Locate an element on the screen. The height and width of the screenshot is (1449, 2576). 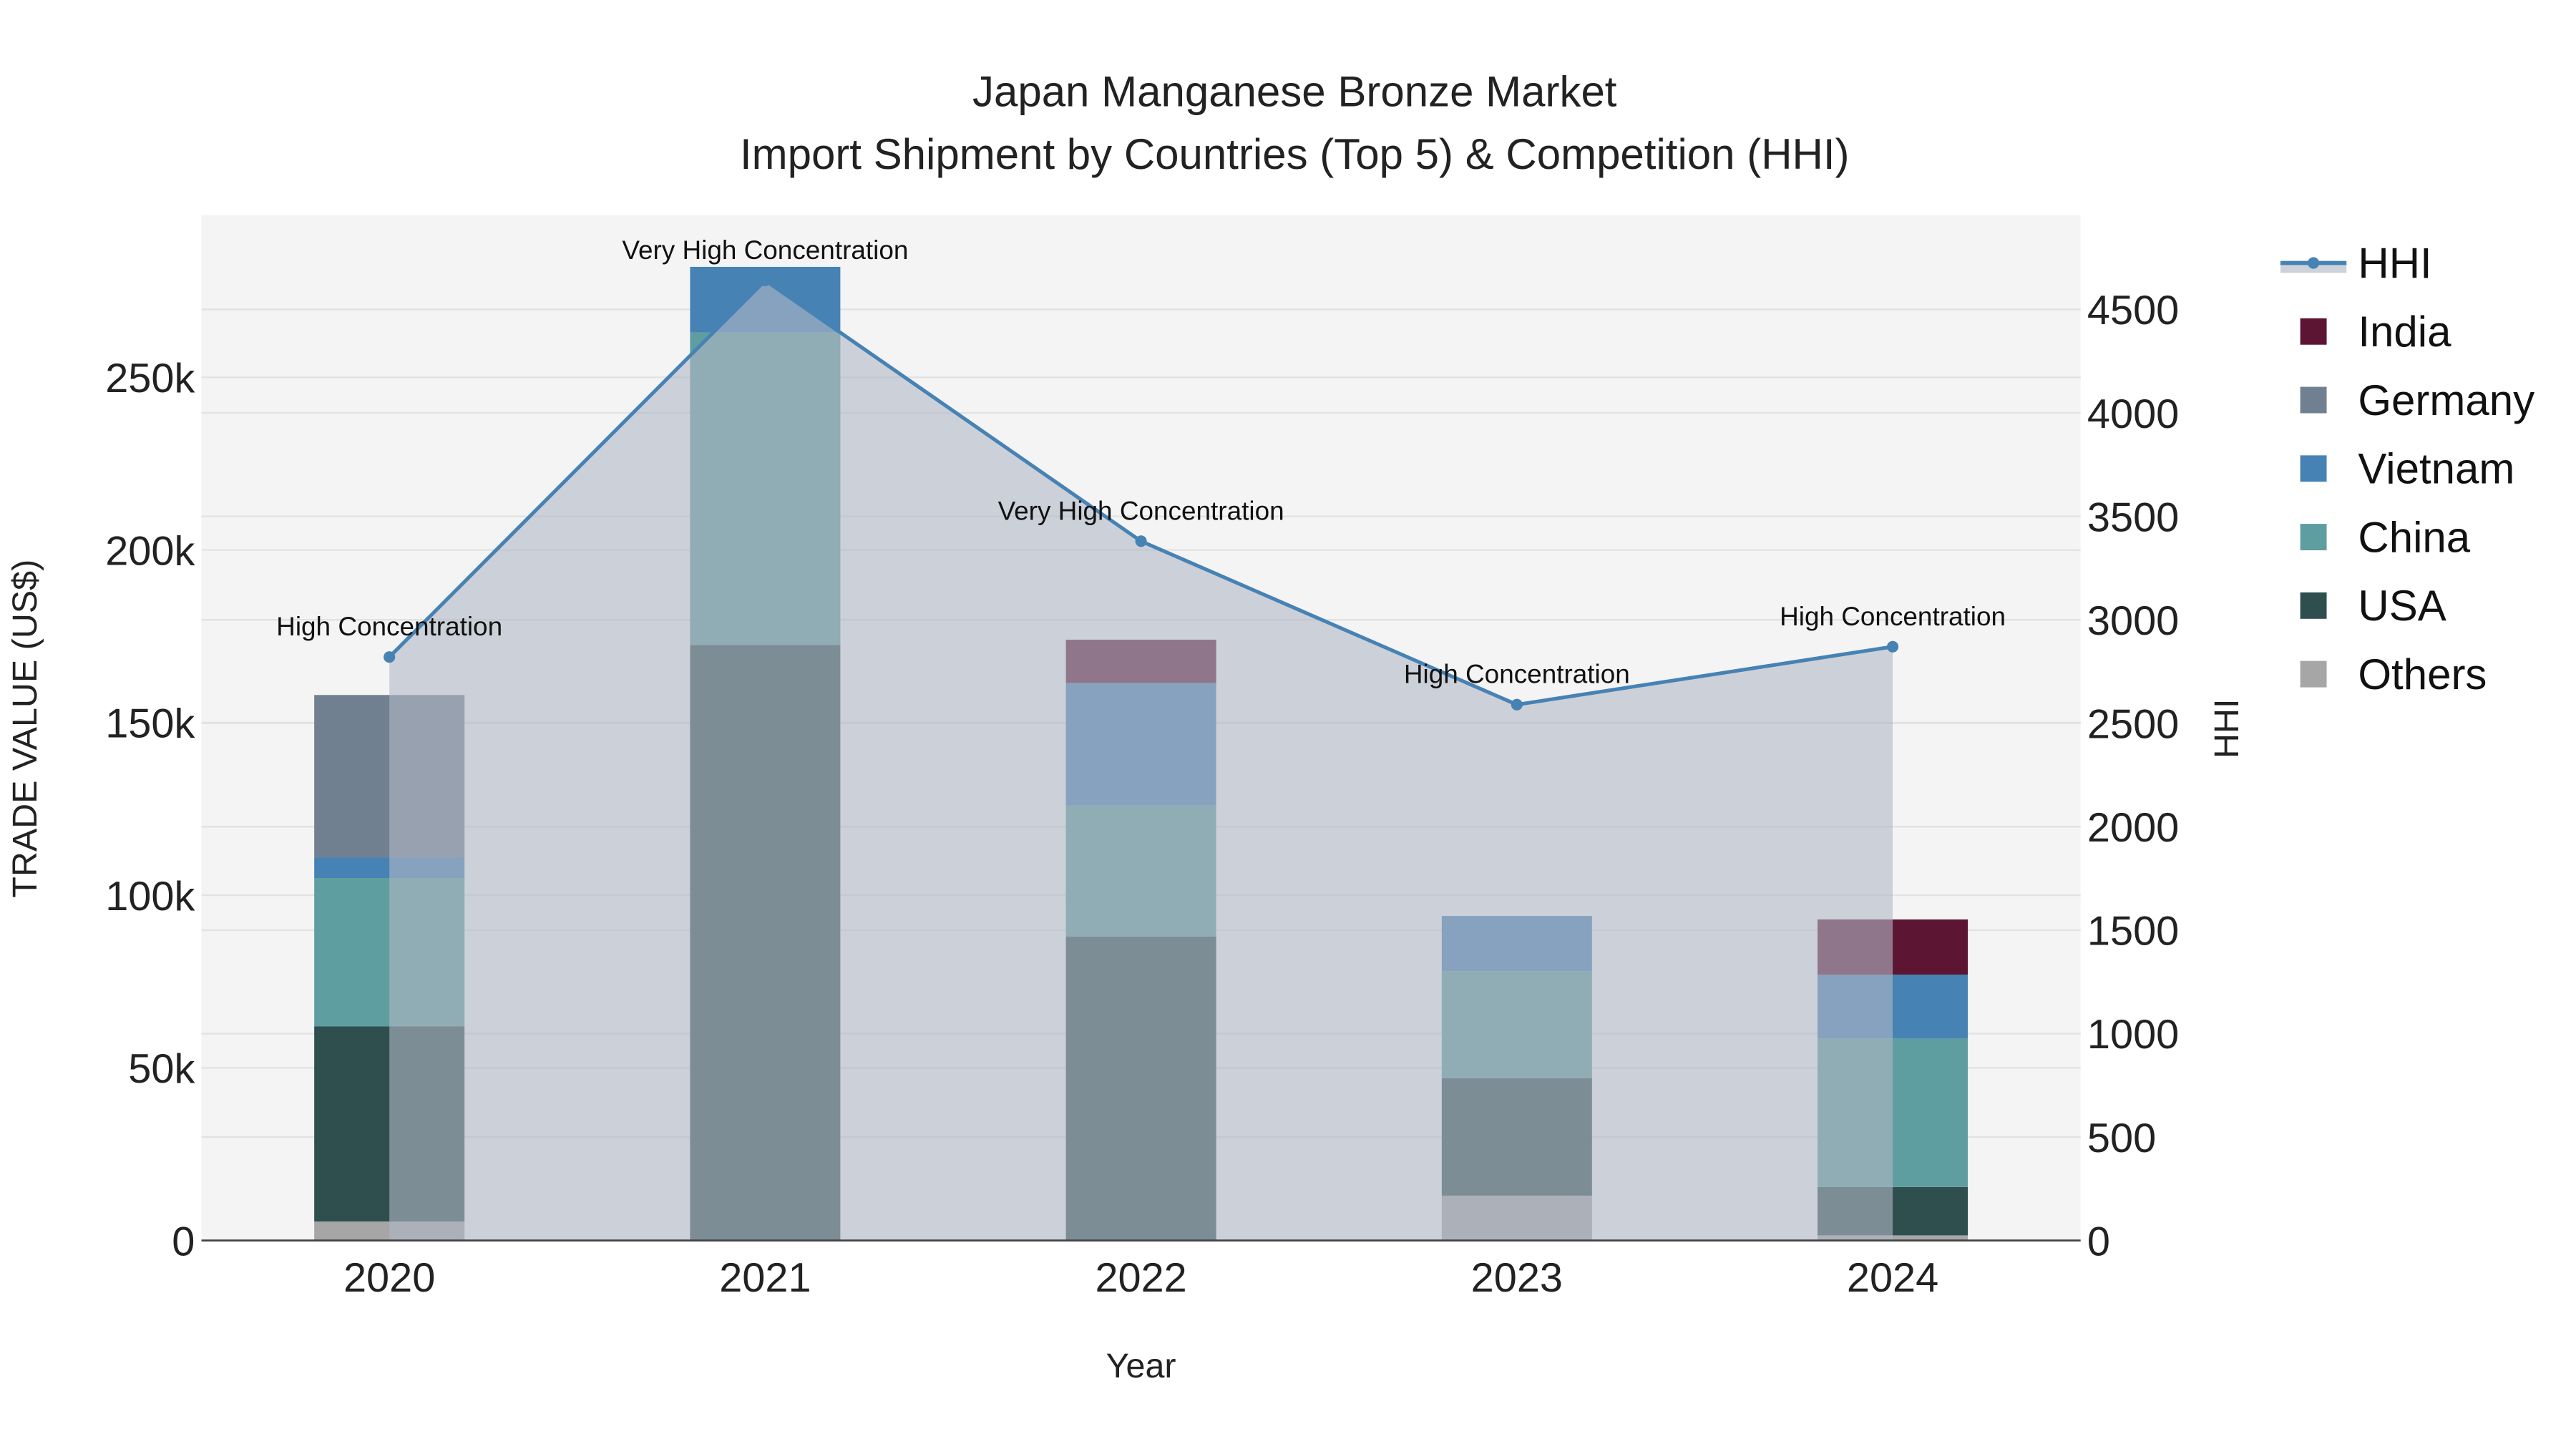
legend-swatch-germany is located at coordinates (2313, 400).